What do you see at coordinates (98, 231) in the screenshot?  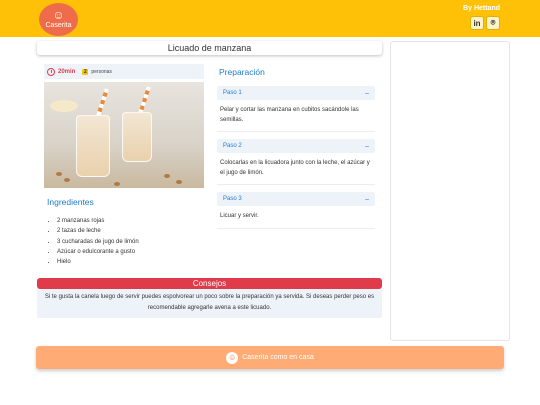 I see `list-item: 2 tazas de leche` at bounding box center [98, 231].